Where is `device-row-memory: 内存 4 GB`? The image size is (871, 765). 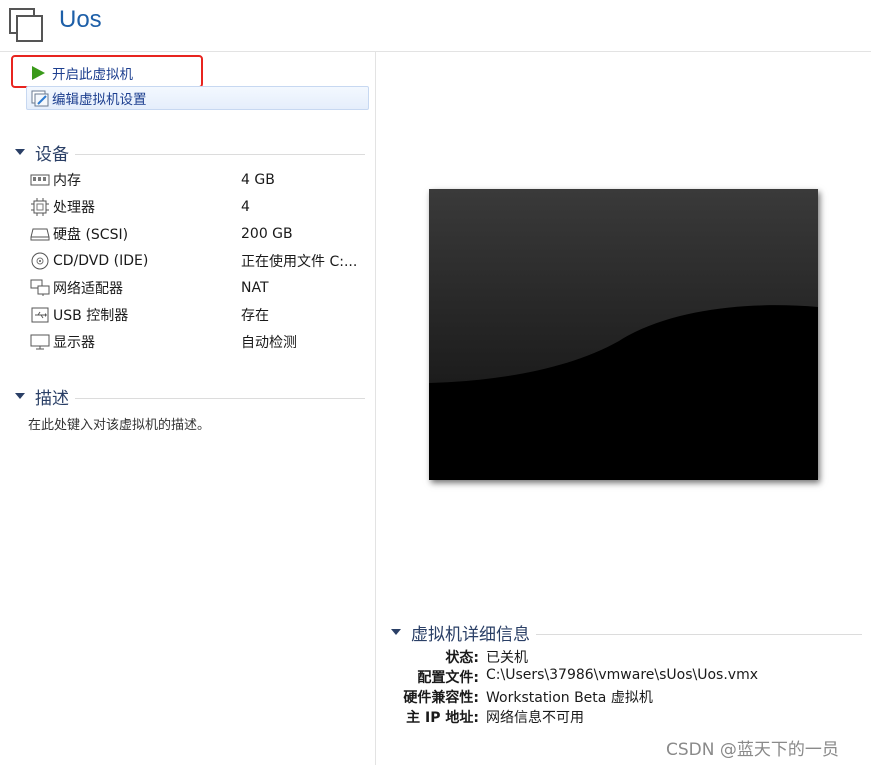 device-row-memory: 内存 4 GB is located at coordinates (199, 180).